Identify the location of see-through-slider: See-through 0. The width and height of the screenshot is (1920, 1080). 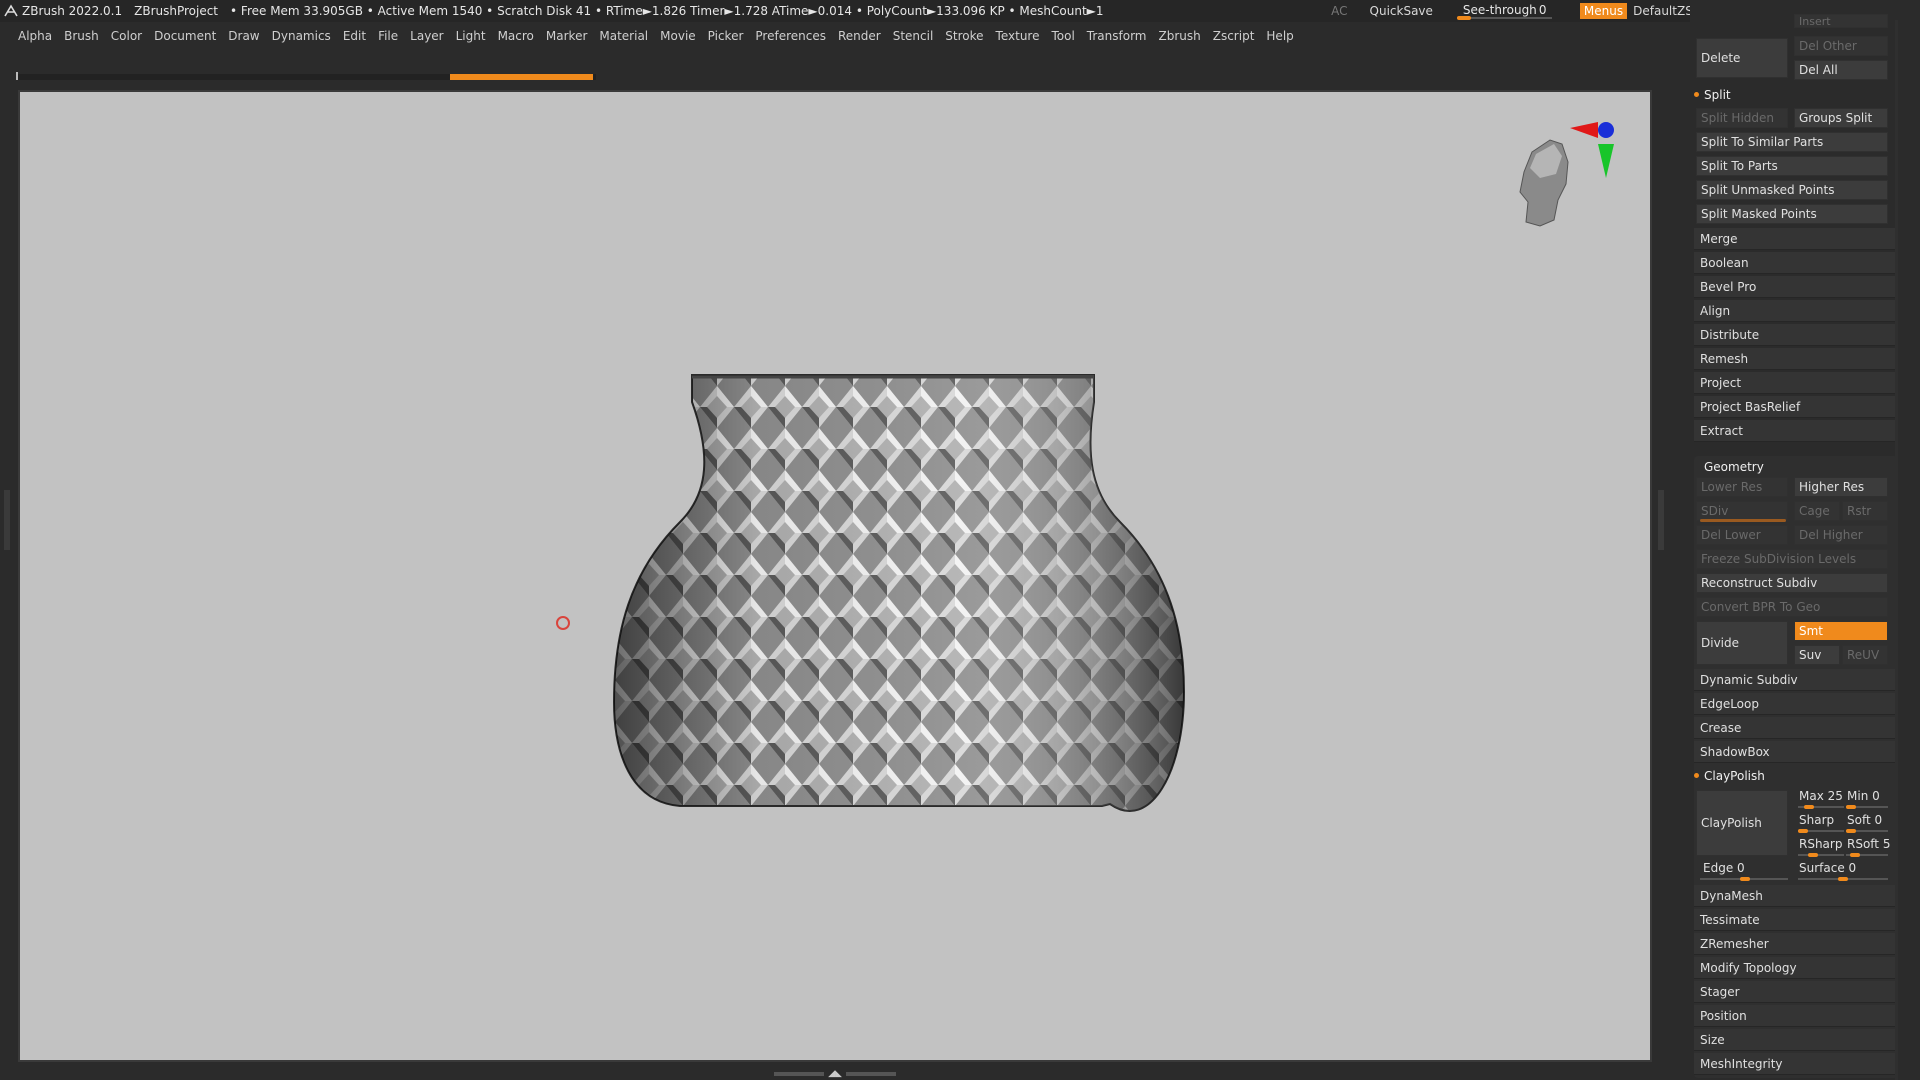
(1504, 11).